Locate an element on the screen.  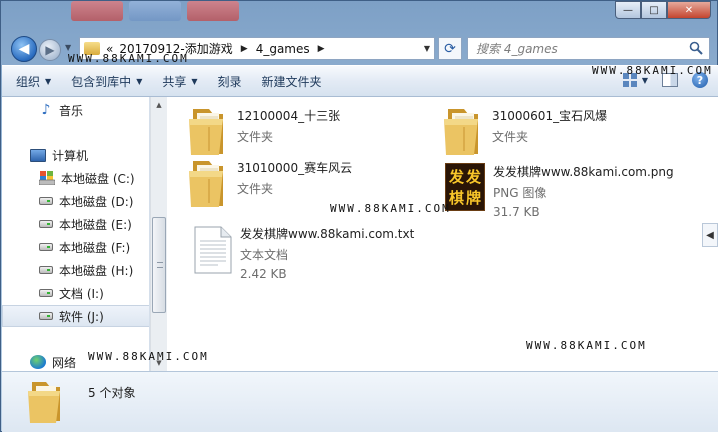
toolbar-label: 新建文件夹 is located at coordinates (291, 81).